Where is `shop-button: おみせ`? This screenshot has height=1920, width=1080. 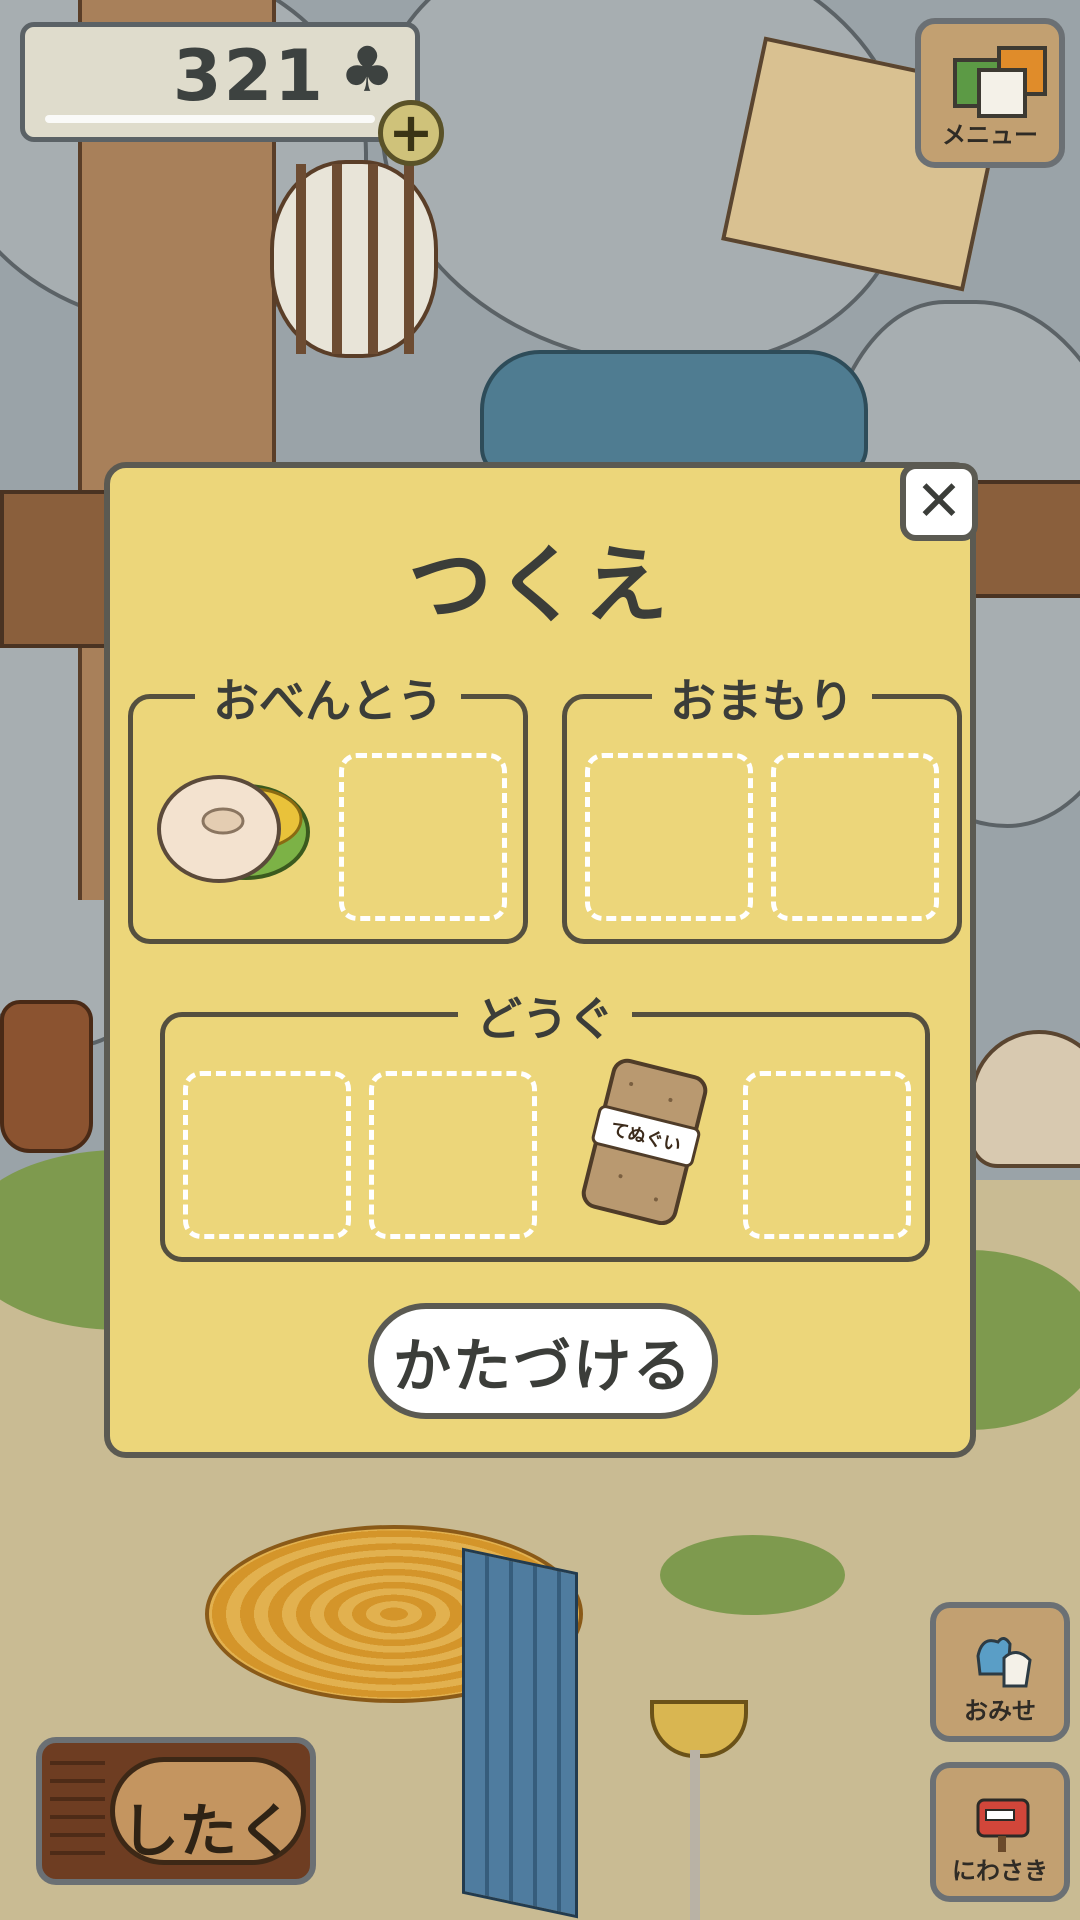 shop-button: おみせ is located at coordinates (1000, 1672).